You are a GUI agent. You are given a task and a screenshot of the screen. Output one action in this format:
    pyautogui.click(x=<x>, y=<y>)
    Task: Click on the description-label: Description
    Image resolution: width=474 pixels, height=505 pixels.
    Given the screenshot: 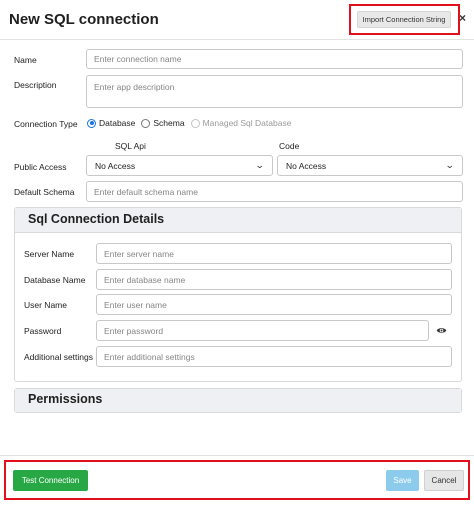 What is the action you would take?
    pyautogui.click(x=35, y=85)
    